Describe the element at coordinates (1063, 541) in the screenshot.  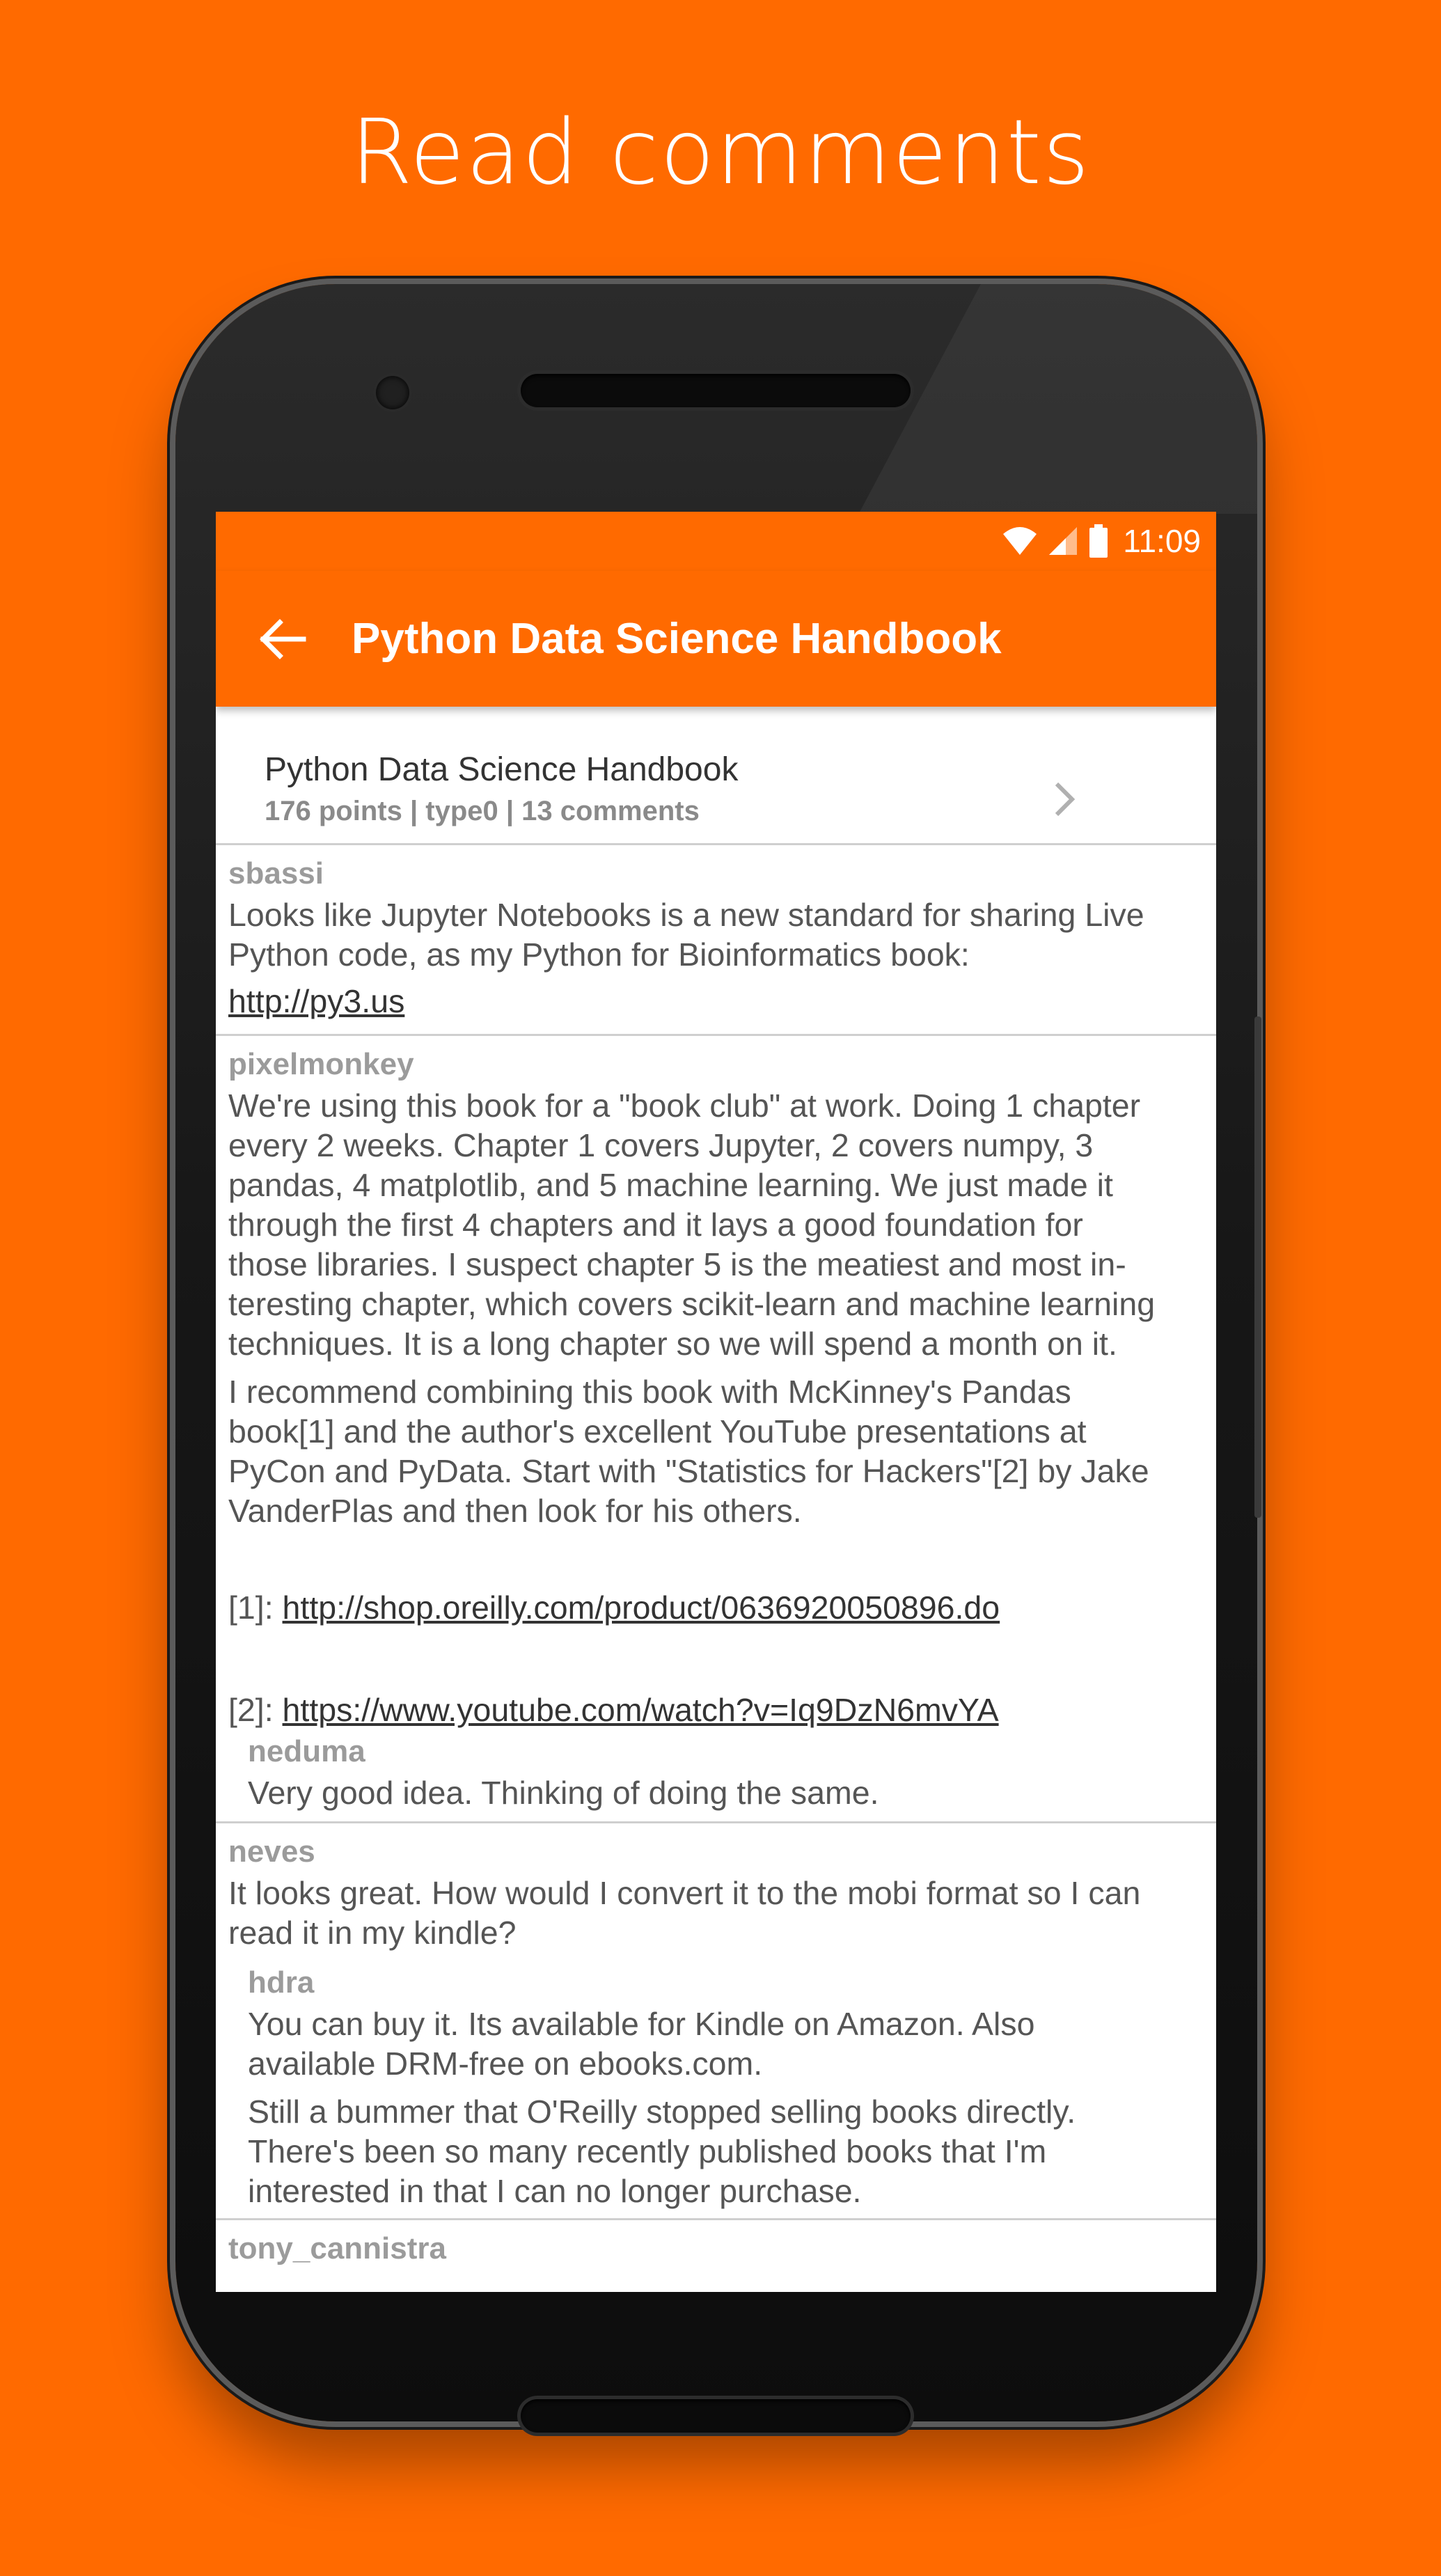
I see `signal-icon` at that location.